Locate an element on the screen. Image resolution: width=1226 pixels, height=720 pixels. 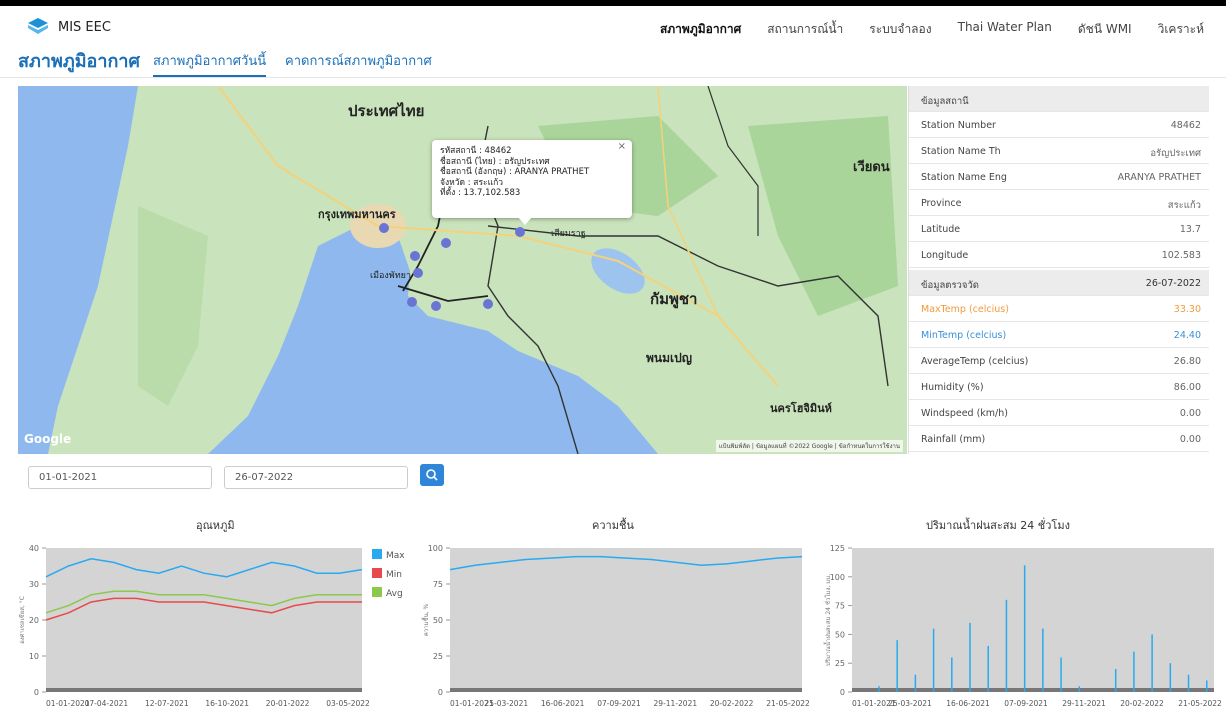
legend-min: Min is located at coordinates (387, 574).